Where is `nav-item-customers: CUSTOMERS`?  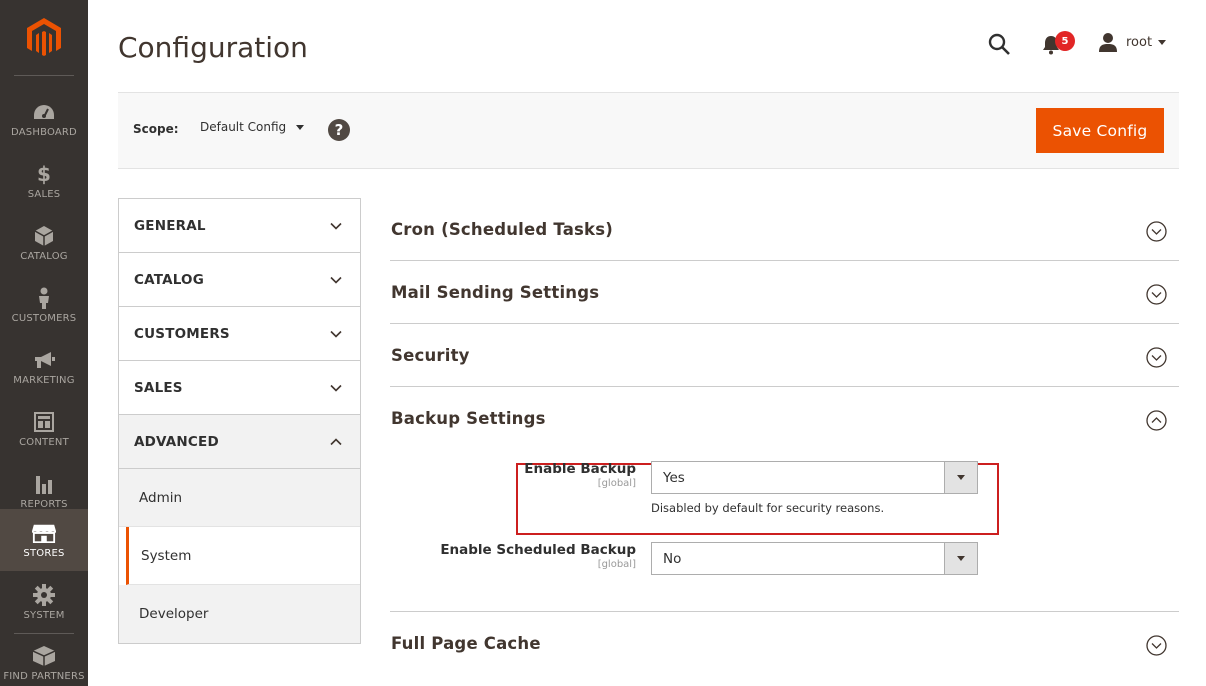
nav-item-customers: CUSTOMERS is located at coordinates (44, 305).